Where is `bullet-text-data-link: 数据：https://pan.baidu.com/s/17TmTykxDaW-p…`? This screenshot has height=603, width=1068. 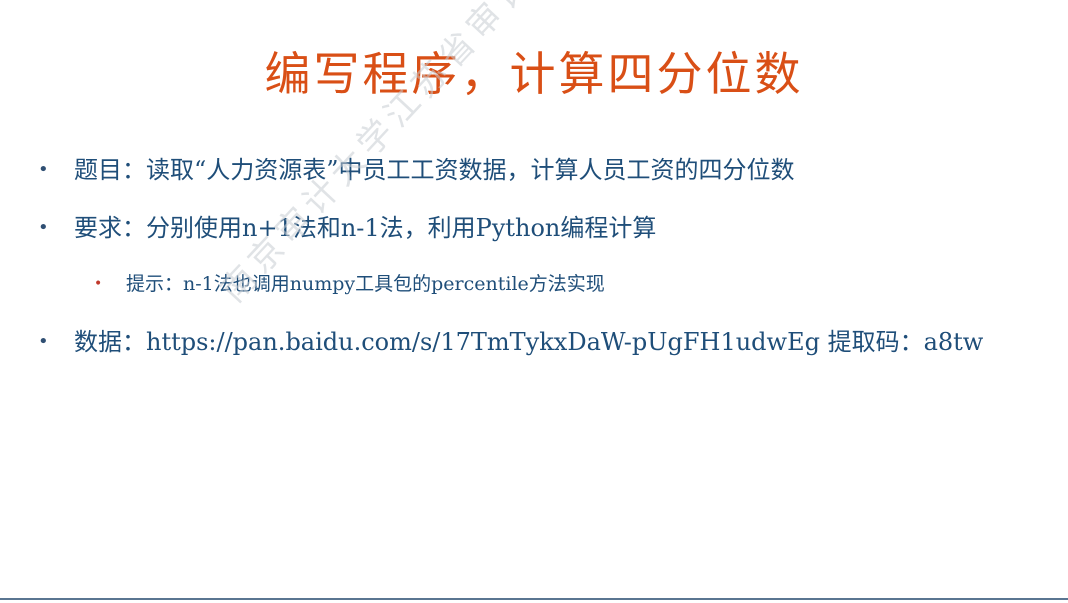
bullet-text-data-link: 数据：https://pan.baidu.com/s/17TmTykxDaW-p… is located at coordinates (528, 342).